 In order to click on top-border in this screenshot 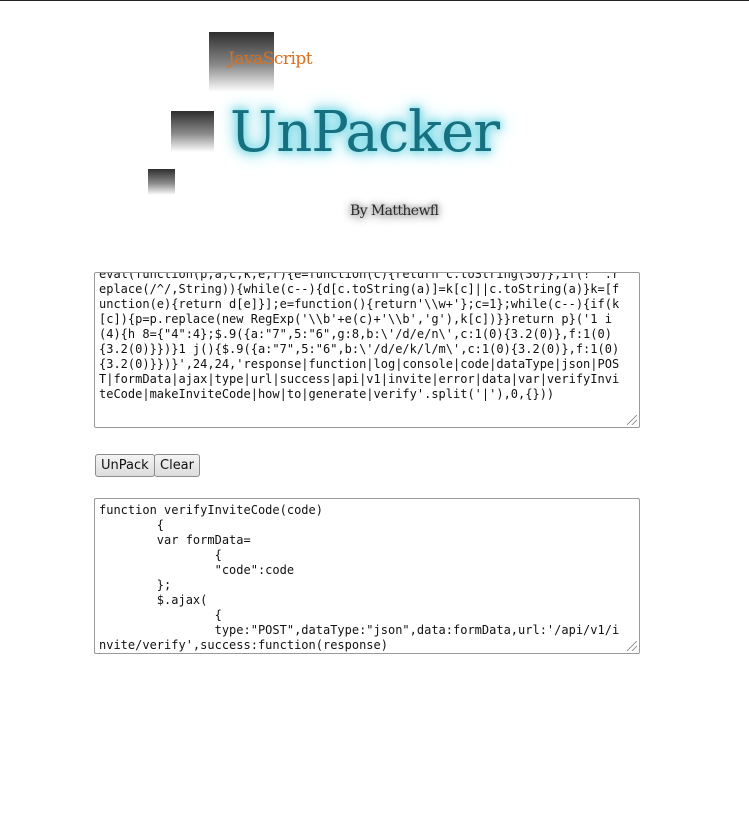, I will do `click(374, 0)`.